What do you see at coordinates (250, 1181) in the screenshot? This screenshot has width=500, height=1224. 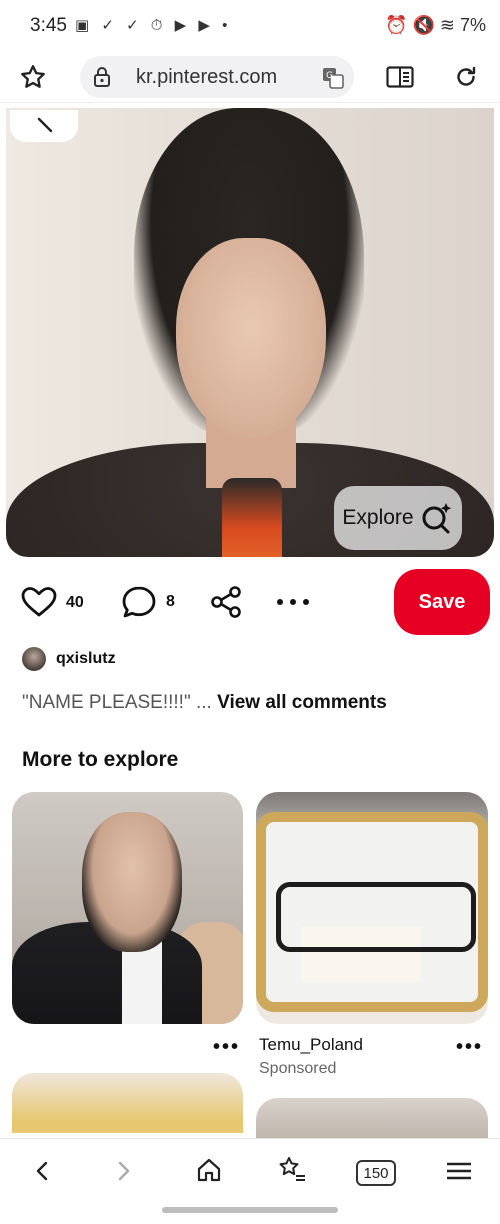 I see `browser-bottom-nav: 150` at bounding box center [250, 1181].